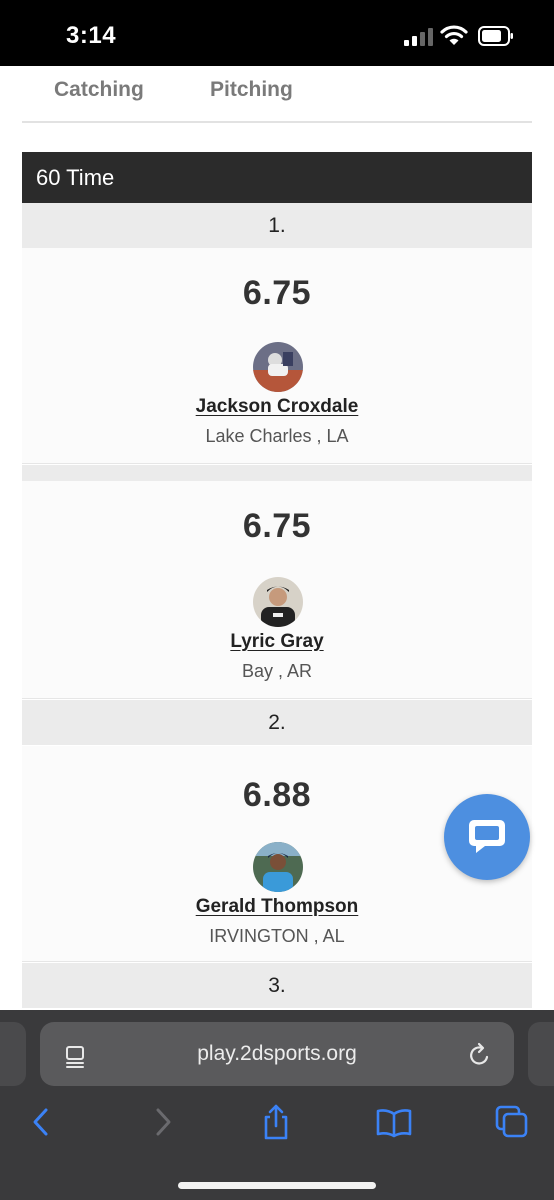  Describe the element at coordinates (541, 1054) in the screenshot. I see `next-tab-peek` at that location.